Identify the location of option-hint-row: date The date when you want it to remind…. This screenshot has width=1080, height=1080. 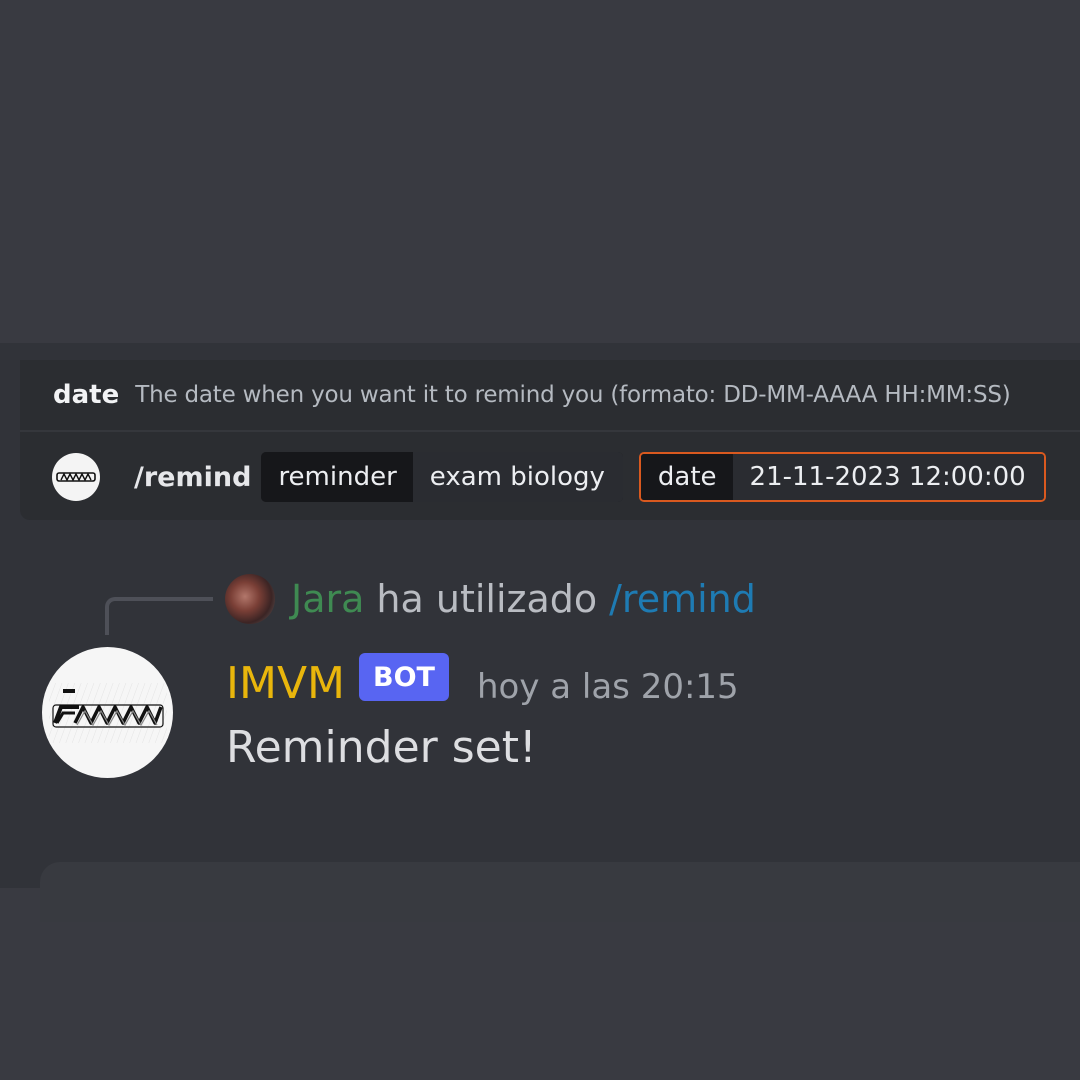
(550, 396).